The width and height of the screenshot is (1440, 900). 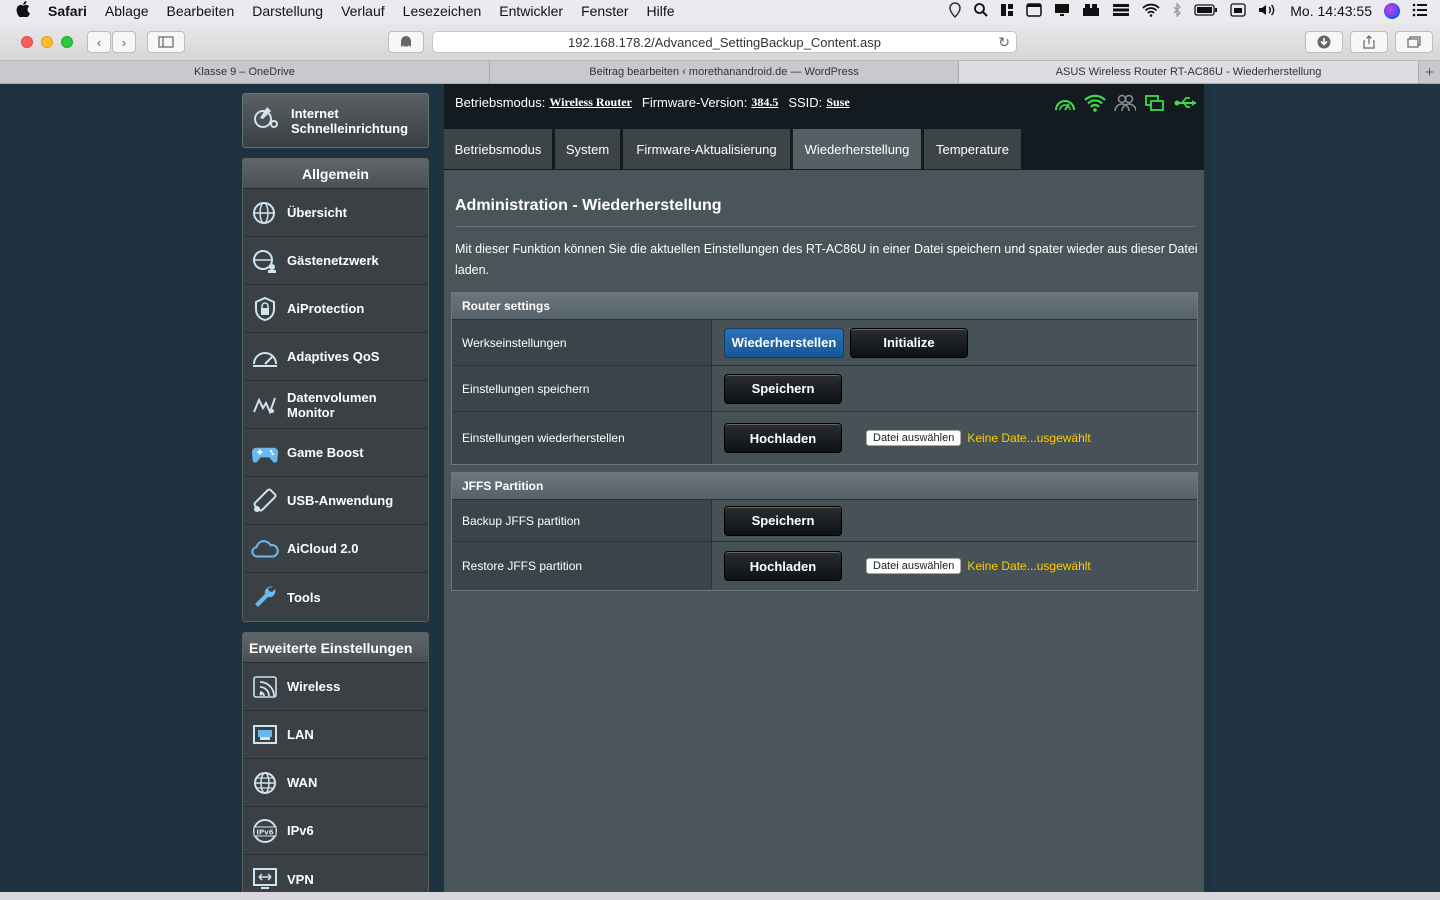 I want to click on tab-temperature: Temperature, so click(x=972, y=149).